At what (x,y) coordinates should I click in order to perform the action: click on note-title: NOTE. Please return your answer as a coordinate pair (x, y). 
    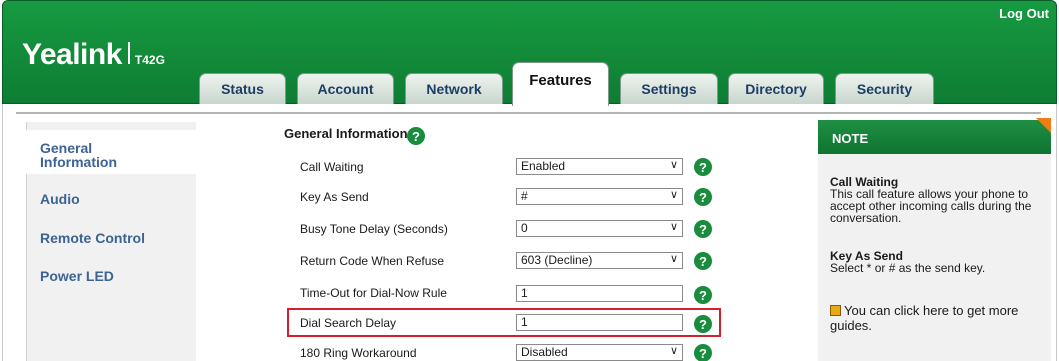
    Looking at the image, I should click on (934, 137).